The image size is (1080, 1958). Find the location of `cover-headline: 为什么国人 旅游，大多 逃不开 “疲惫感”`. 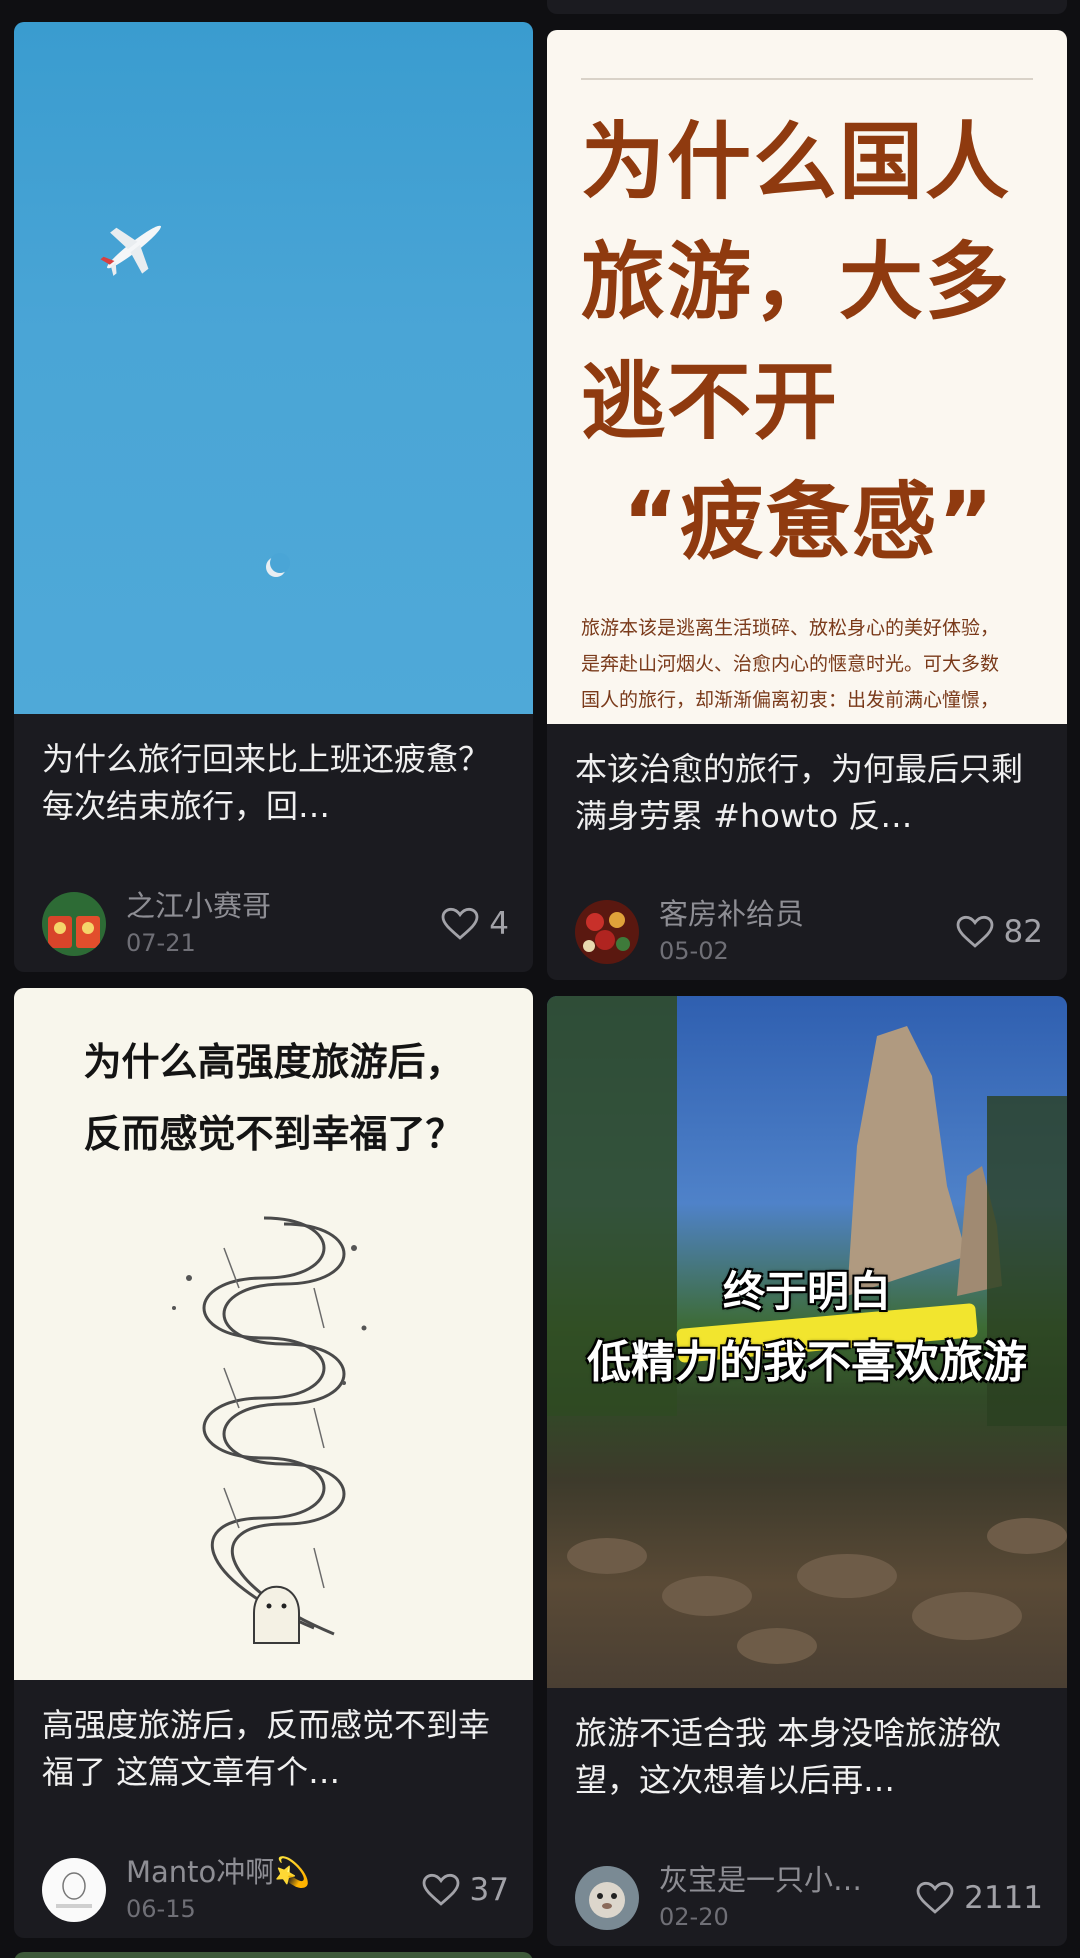

cover-headline: 为什么国人 旅游，大多 逃不开 “疲惫感” is located at coordinates (809, 342).